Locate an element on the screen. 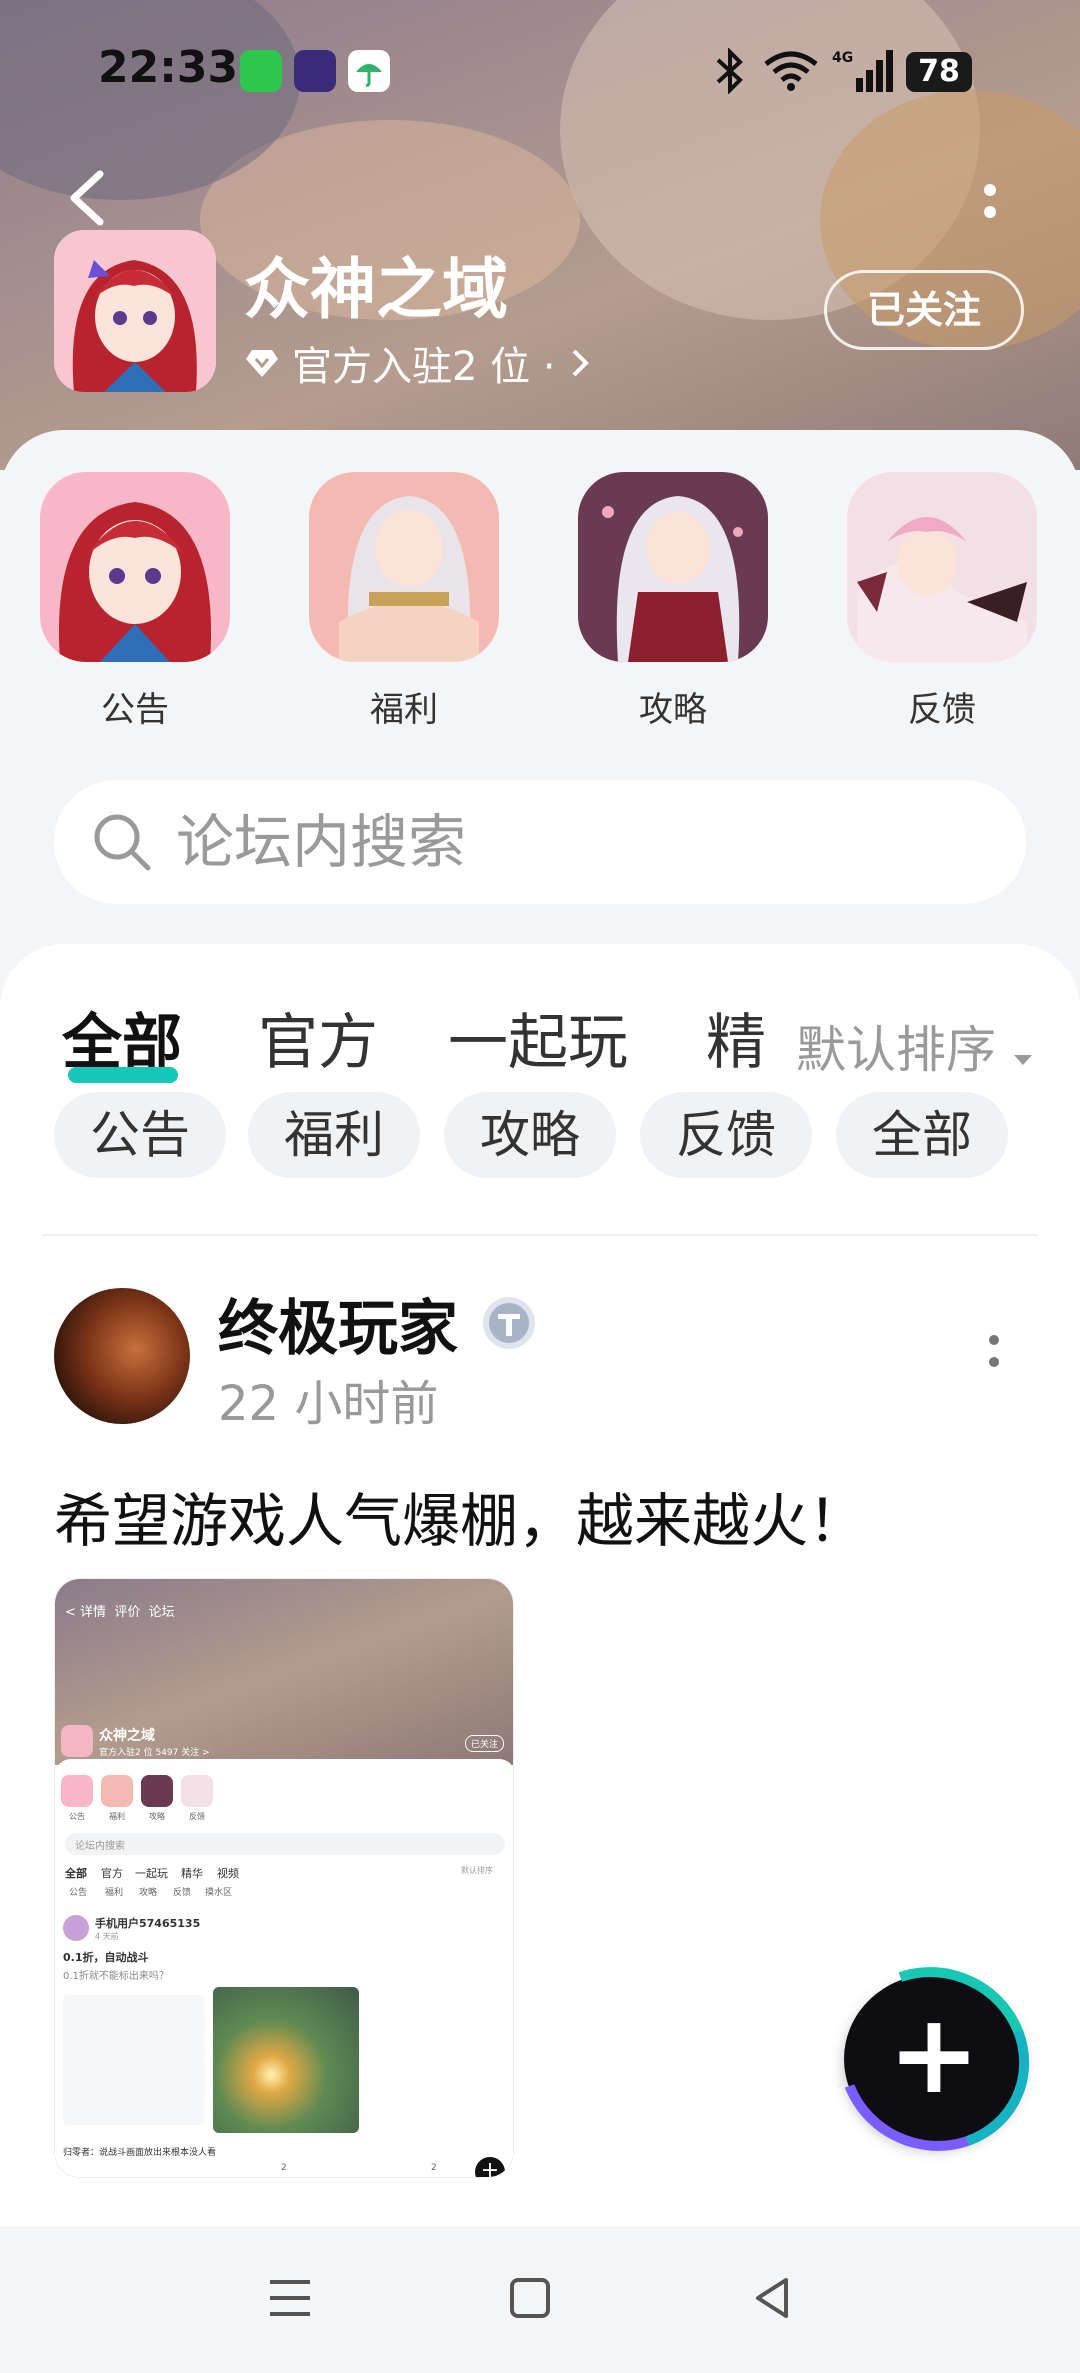 The height and width of the screenshot is (2373, 1080). image-text: 4 天前 is located at coordinates (107, 1936).